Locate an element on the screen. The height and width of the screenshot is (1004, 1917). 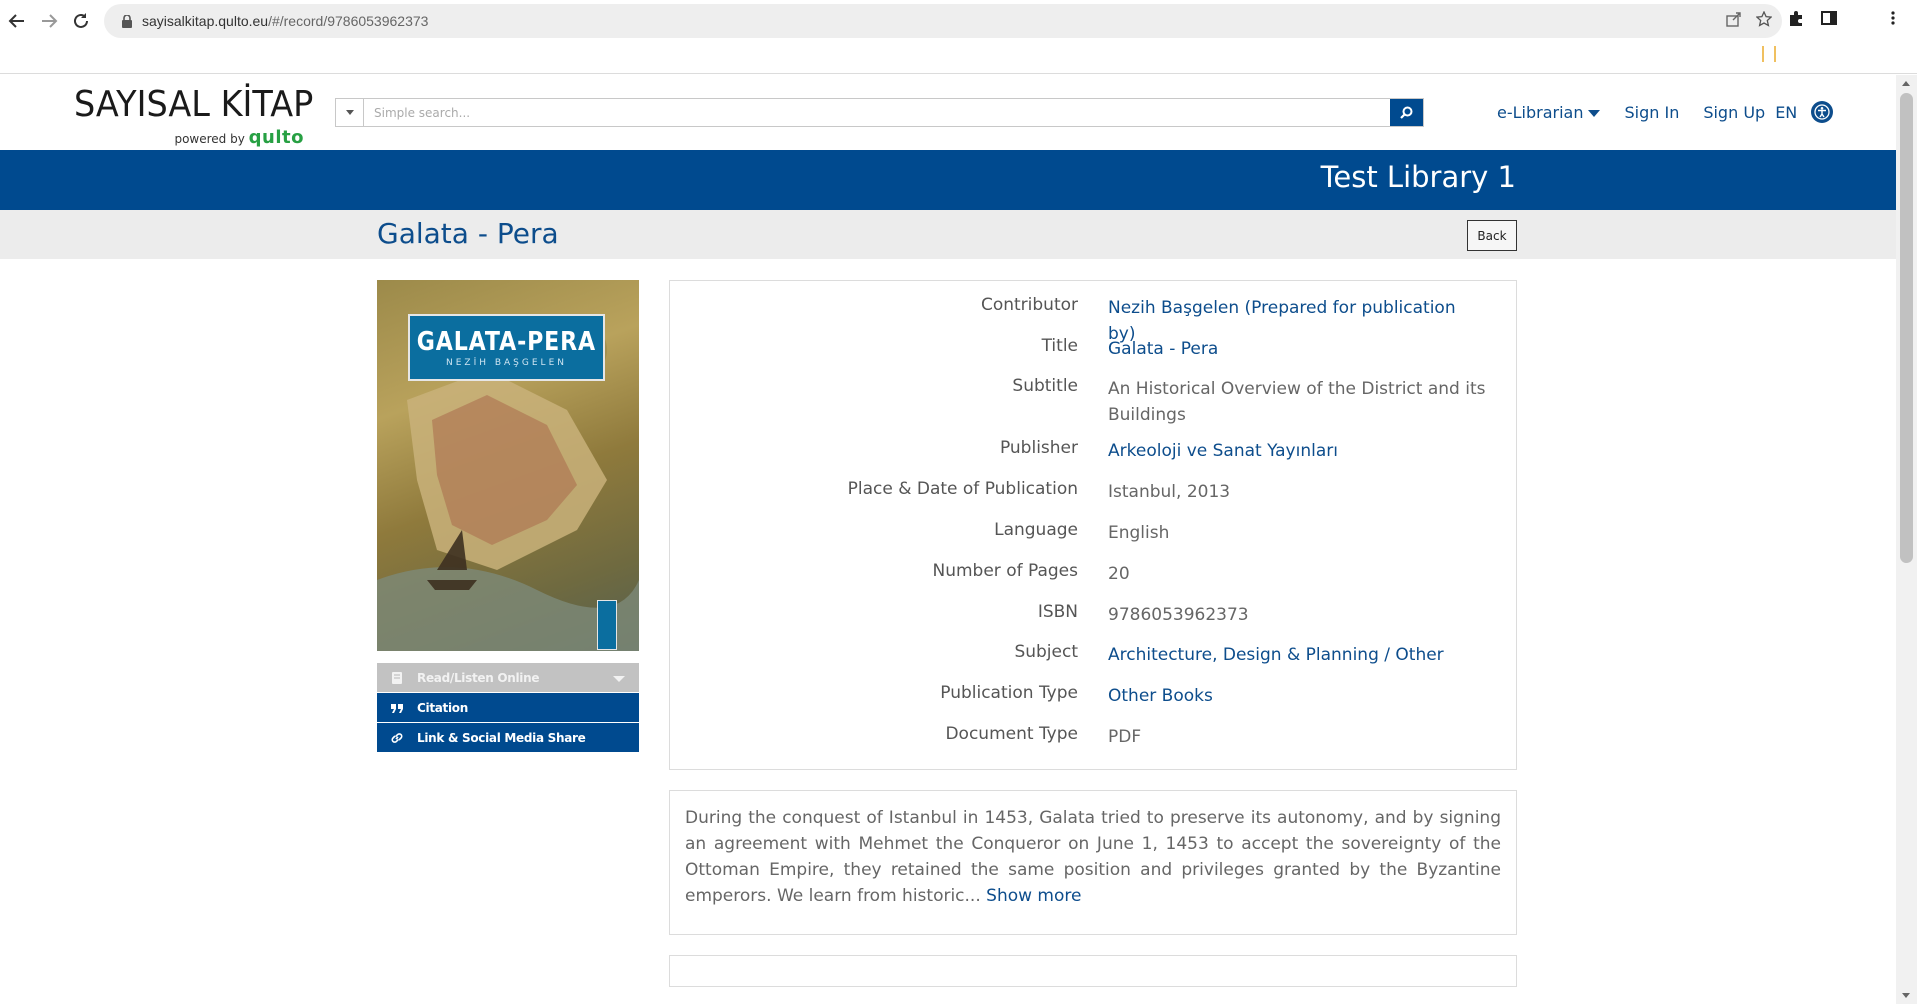
cover-title: GALATA-PERA is located at coordinates (506, 342).